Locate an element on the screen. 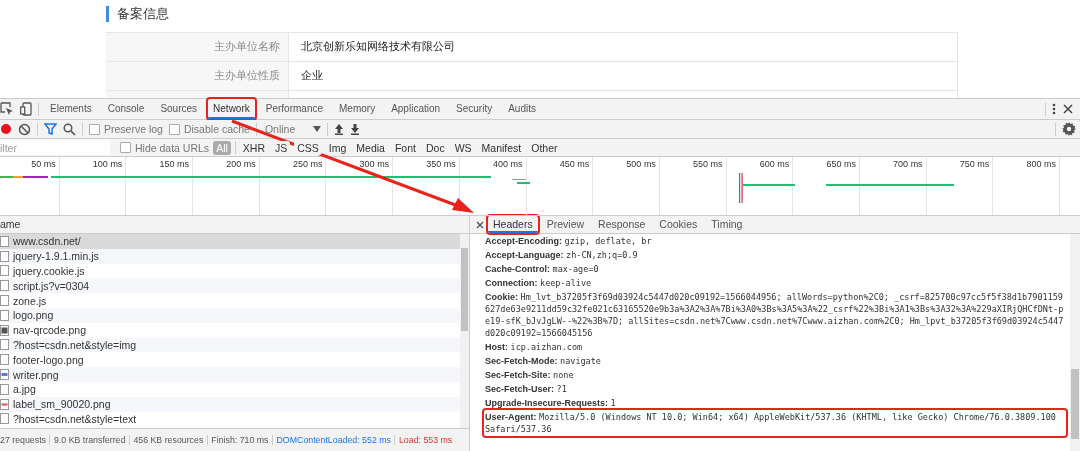 The image size is (1080, 451). panel-tab: Elements is located at coordinates (71, 109).